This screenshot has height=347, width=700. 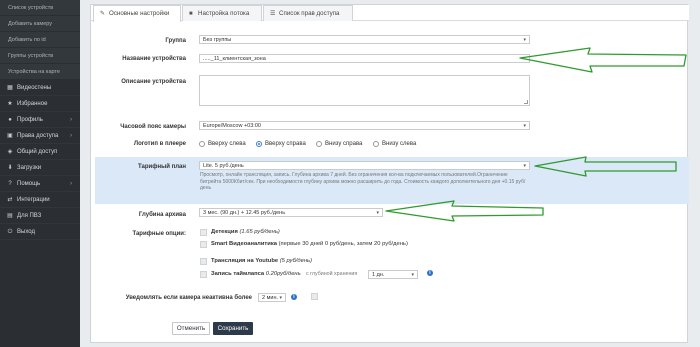 I want to click on notify-select: 2 мин. ▾, so click(x=272, y=297).